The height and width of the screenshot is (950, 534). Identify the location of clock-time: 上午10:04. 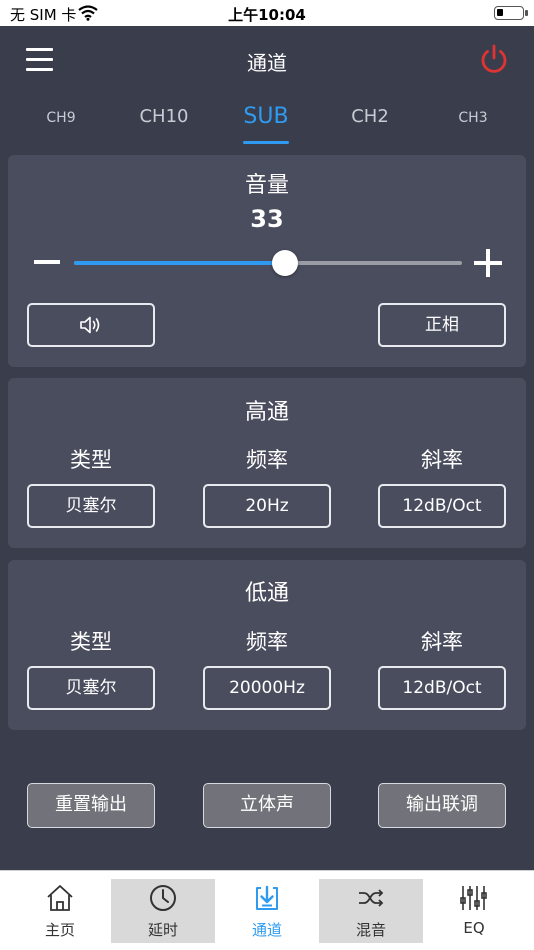
(267, 15).